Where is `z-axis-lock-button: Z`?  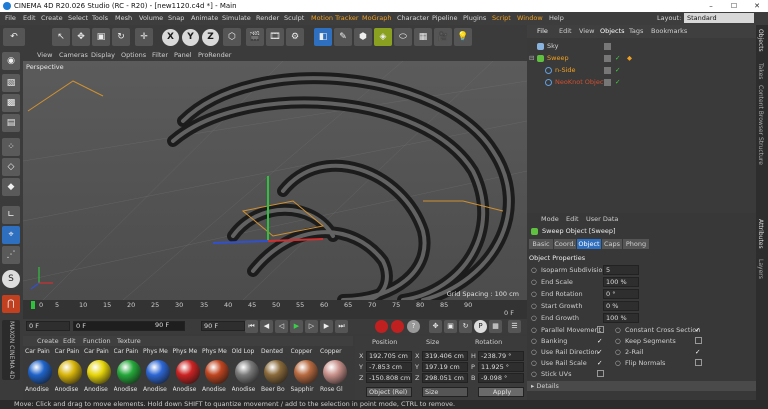
z-axis-lock-button: Z is located at coordinates (210, 37).